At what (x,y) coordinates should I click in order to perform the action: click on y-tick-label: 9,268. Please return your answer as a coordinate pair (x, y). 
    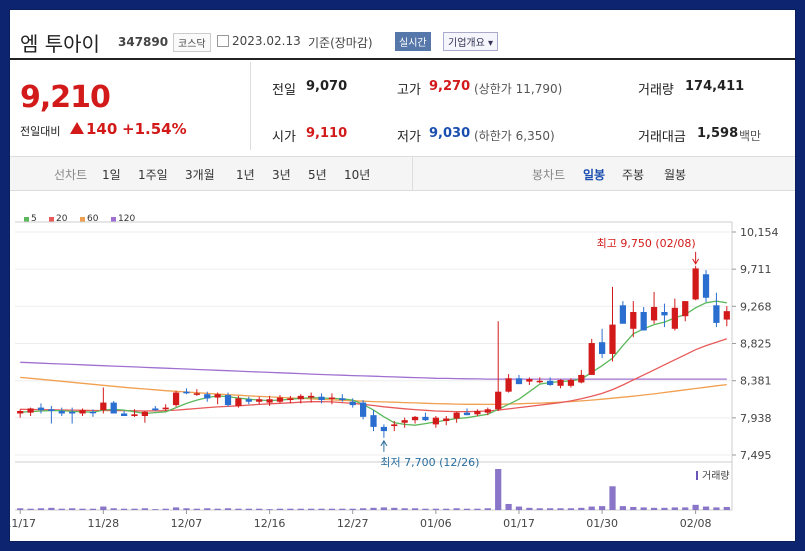
    Looking at the image, I should click on (756, 306).